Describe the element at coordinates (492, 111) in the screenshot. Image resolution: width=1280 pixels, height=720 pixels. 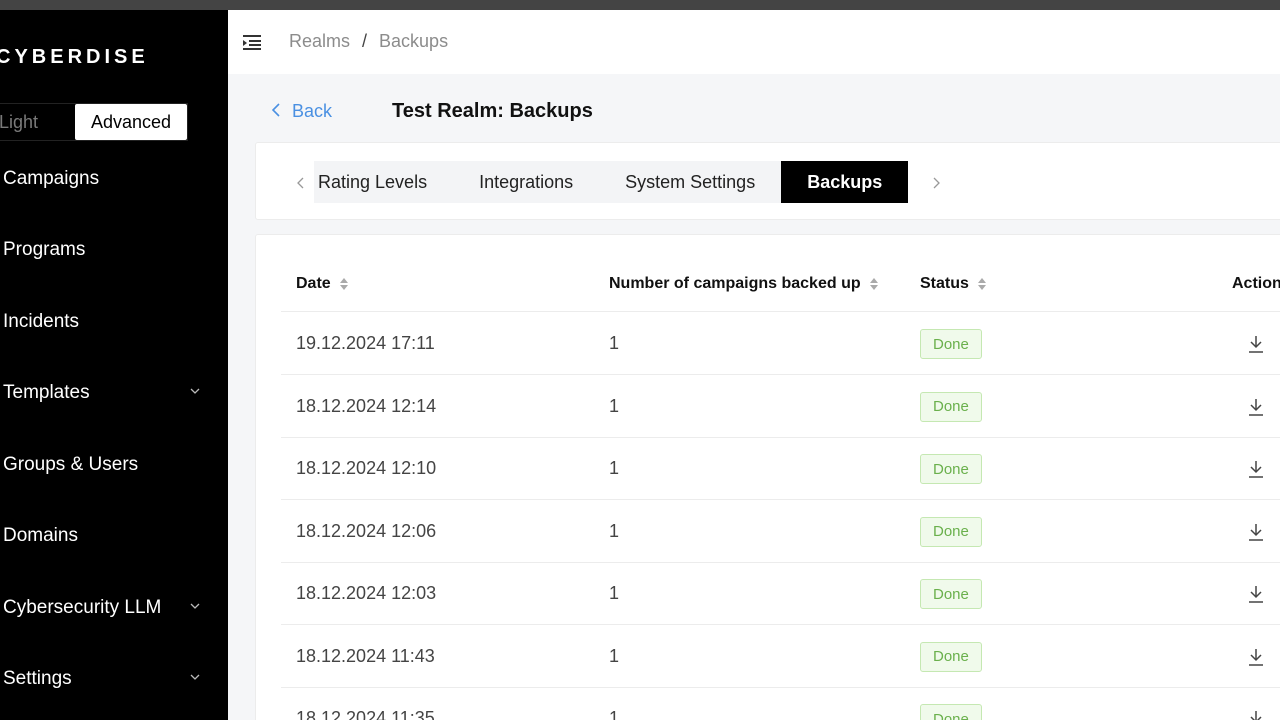
I see `page-title: Test Realm: Backups` at that location.